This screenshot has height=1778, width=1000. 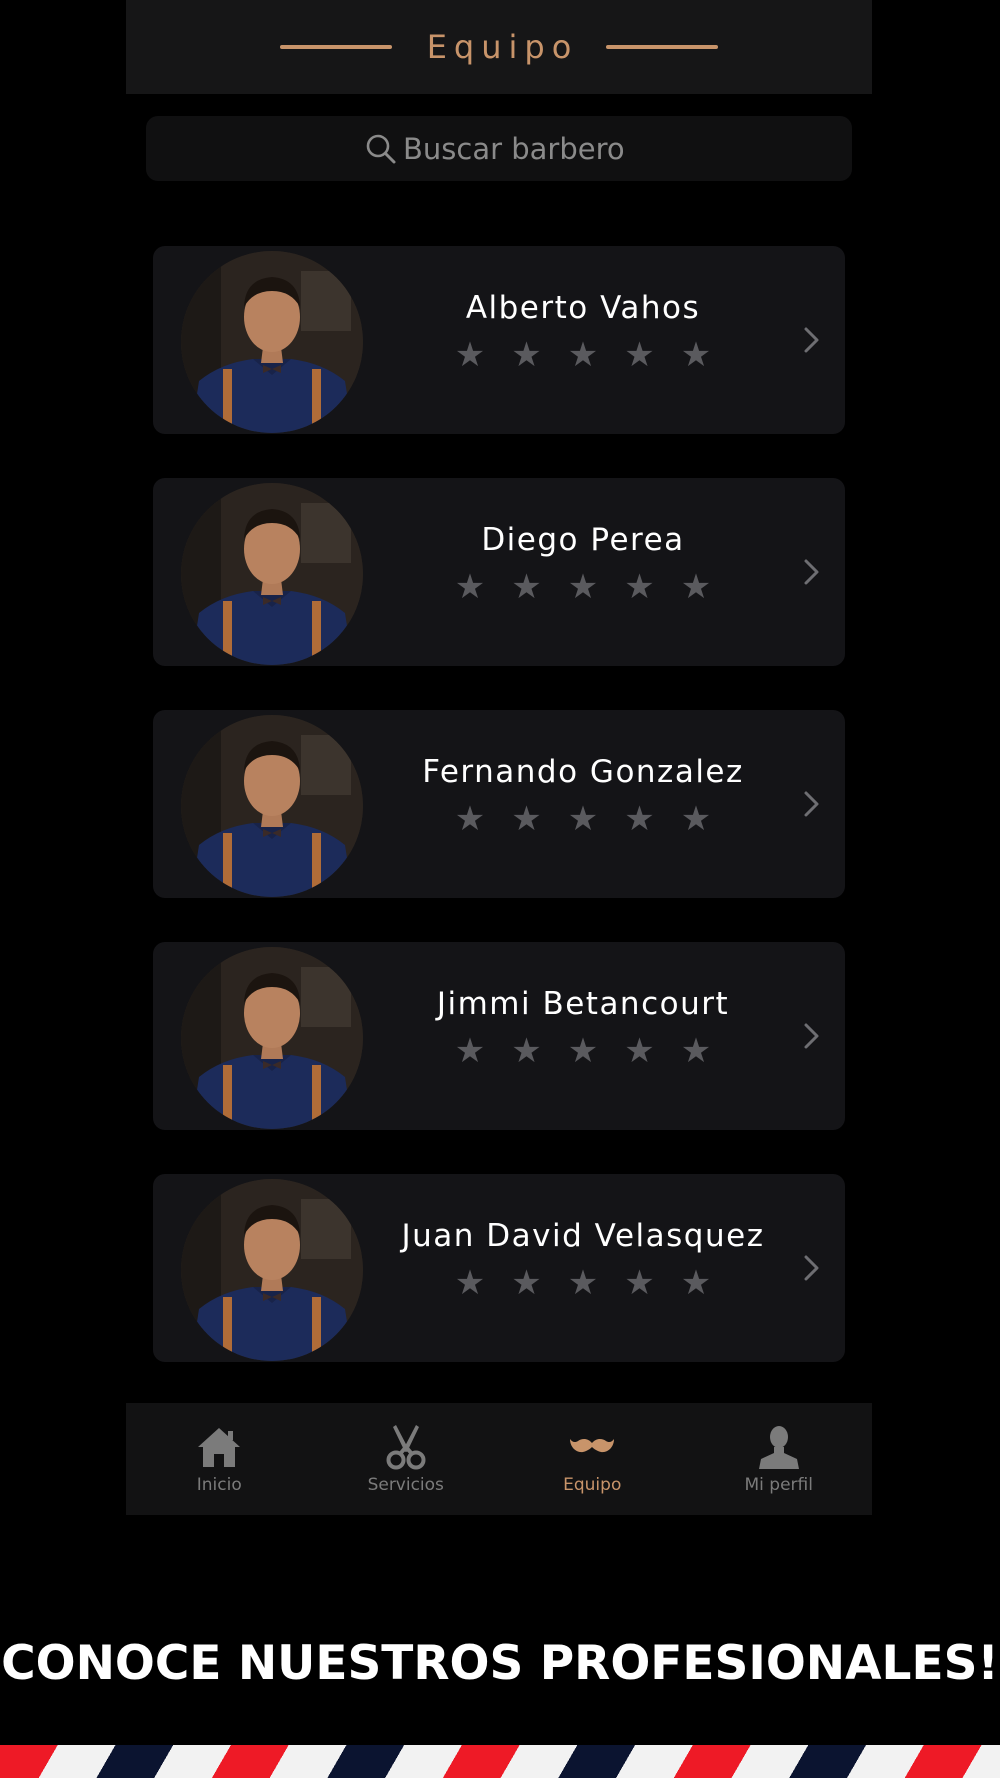 I want to click on barber-card: Diego Perea ★ ★ ★ ★ ★, so click(x=499, y=572).